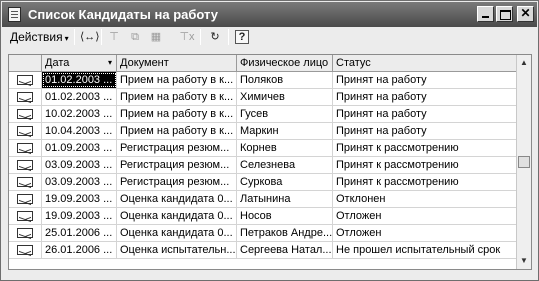 The image size is (539, 281). What do you see at coordinates (90, 37) in the screenshot?
I see `expand-columns-icon: ⟨↔⟩` at bounding box center [90, 37].